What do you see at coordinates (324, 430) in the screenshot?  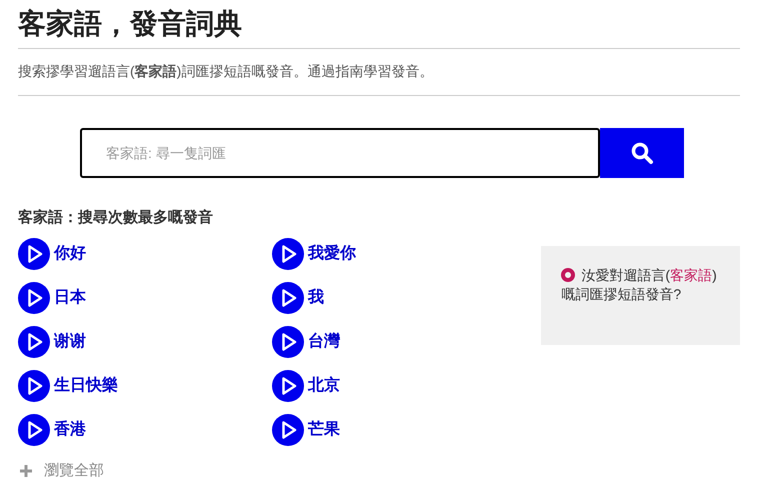 I see `word-link: 芒果` at bounding box center [324, 430].